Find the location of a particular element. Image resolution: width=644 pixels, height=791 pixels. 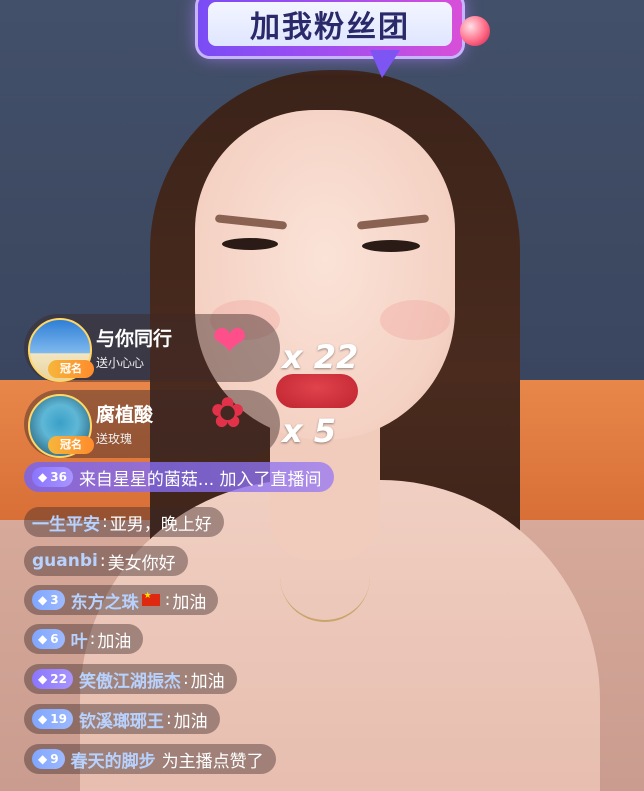

chat-message: ◆ 6 叶: 加油 is located at coordinates (84, 639).